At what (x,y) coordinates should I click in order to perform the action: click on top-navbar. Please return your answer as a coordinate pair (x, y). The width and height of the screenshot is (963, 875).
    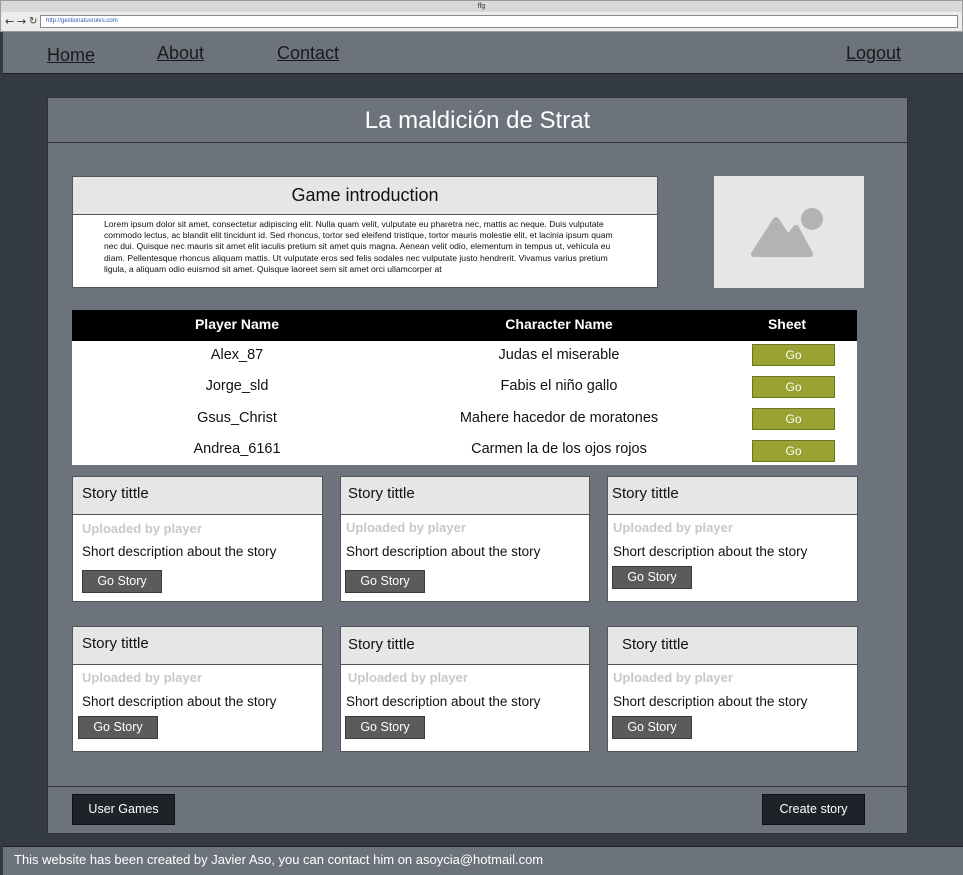
    Looking at the image, I should click on (483, 53).